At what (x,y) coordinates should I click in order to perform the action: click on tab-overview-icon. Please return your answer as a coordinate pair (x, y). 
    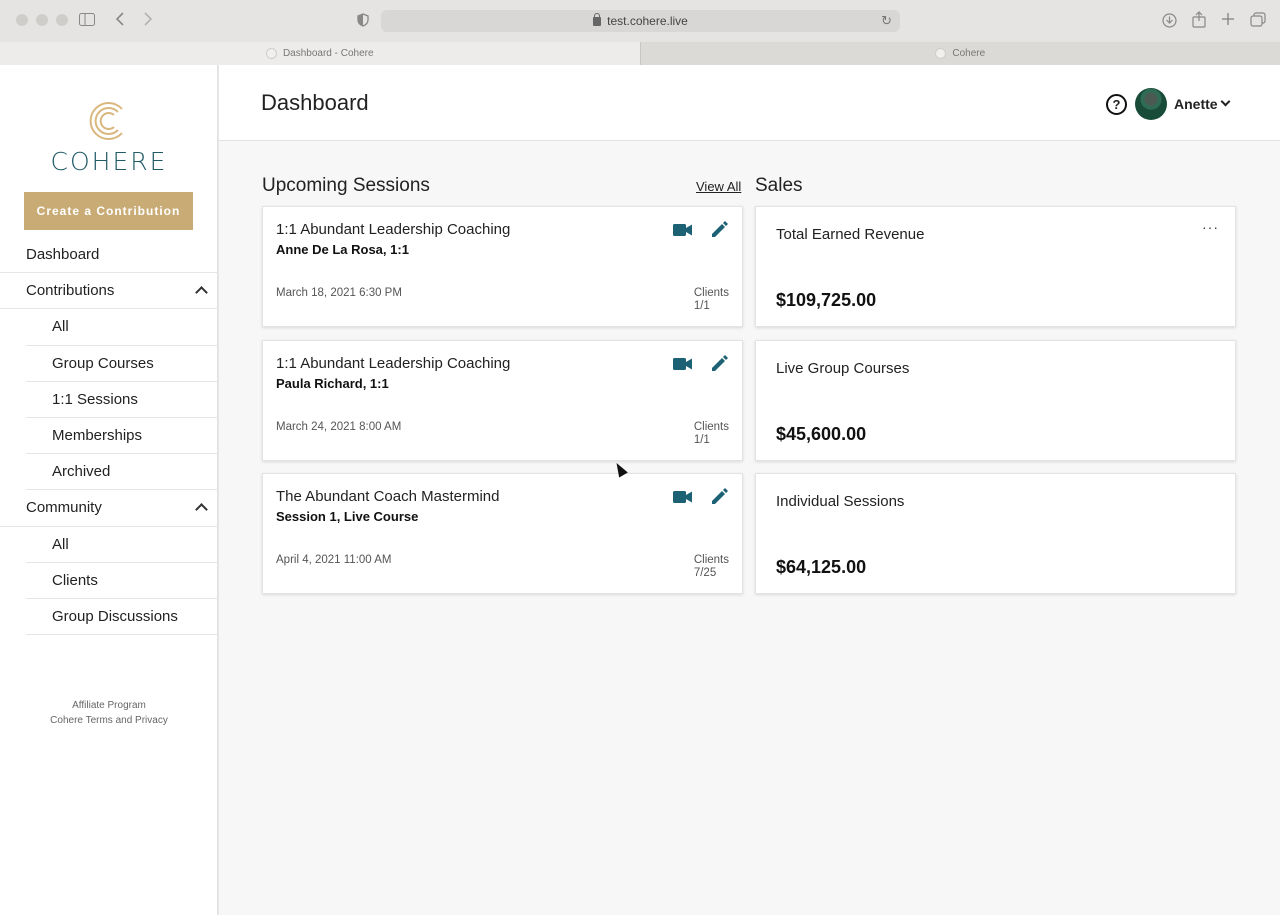
    Looking at the image, I should click on (1258, 21).